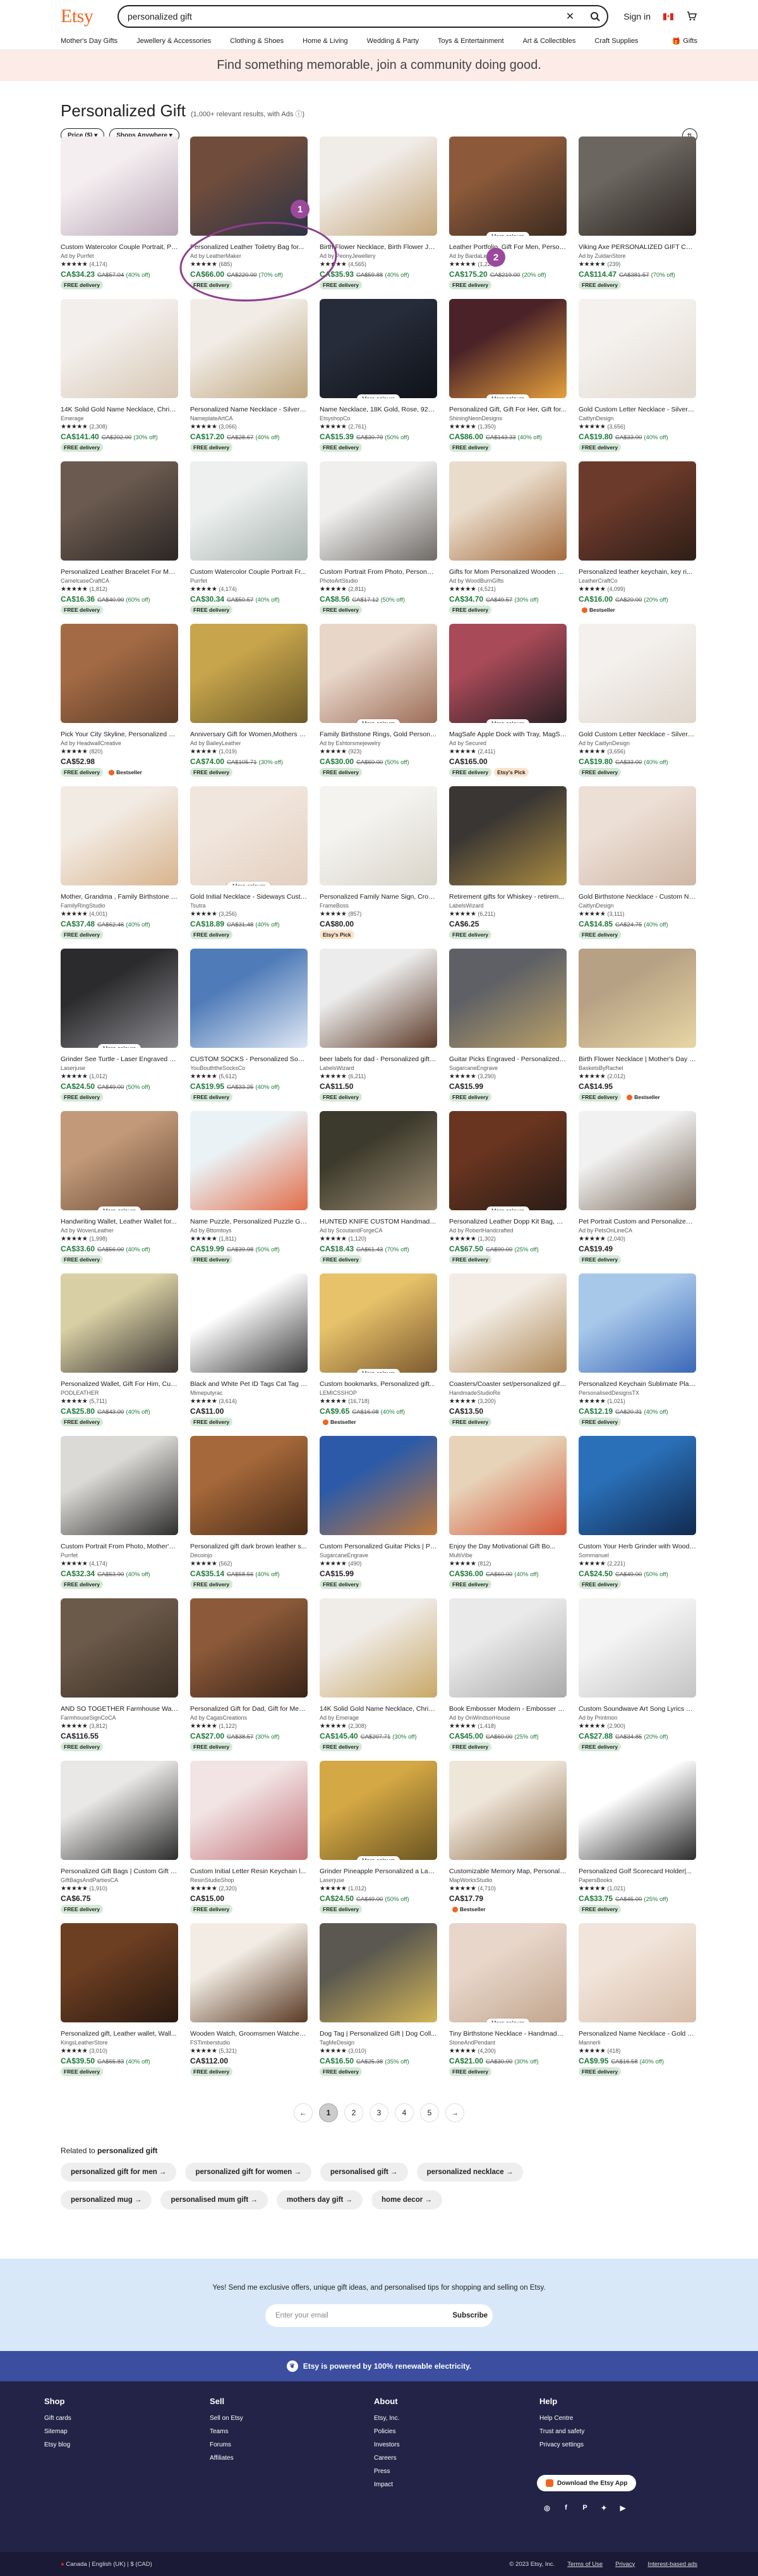  Describe the element at coordinates (405, 2112) in the screenshot. I see `page-button: 4` at that location.